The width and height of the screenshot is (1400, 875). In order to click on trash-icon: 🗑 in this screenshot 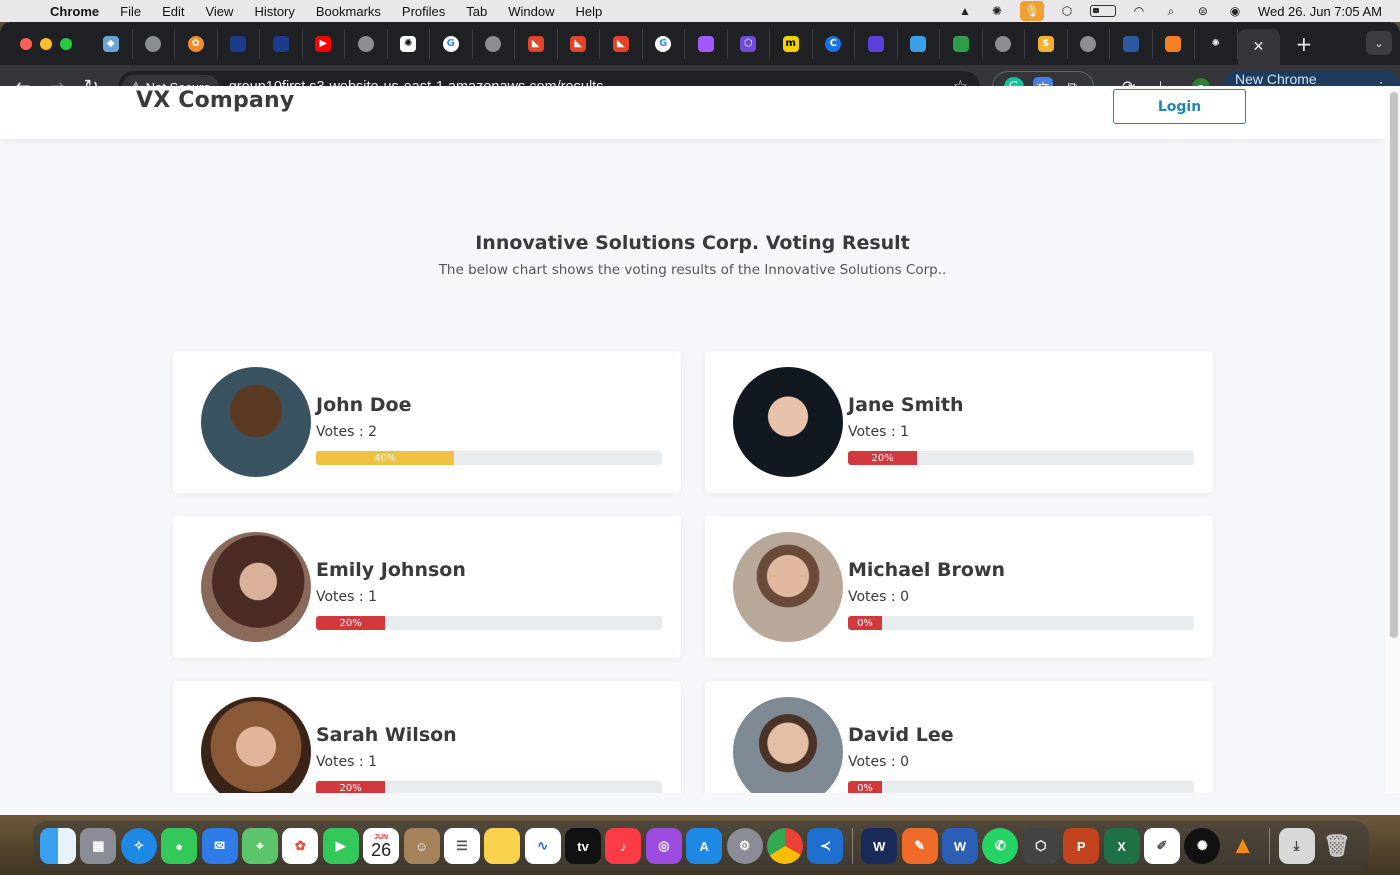, I will do `click(1337, 846)`.